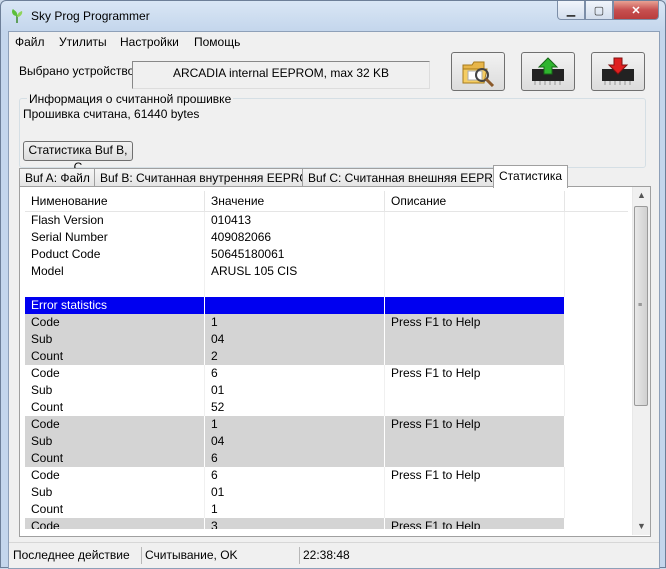 The width and height of the screenshot is (666, 569). What do you see at coordinates (57, 177) in the screenshot?
I see `tab-buf-a: Buf A: Файл` at bounding box center [57, 177].